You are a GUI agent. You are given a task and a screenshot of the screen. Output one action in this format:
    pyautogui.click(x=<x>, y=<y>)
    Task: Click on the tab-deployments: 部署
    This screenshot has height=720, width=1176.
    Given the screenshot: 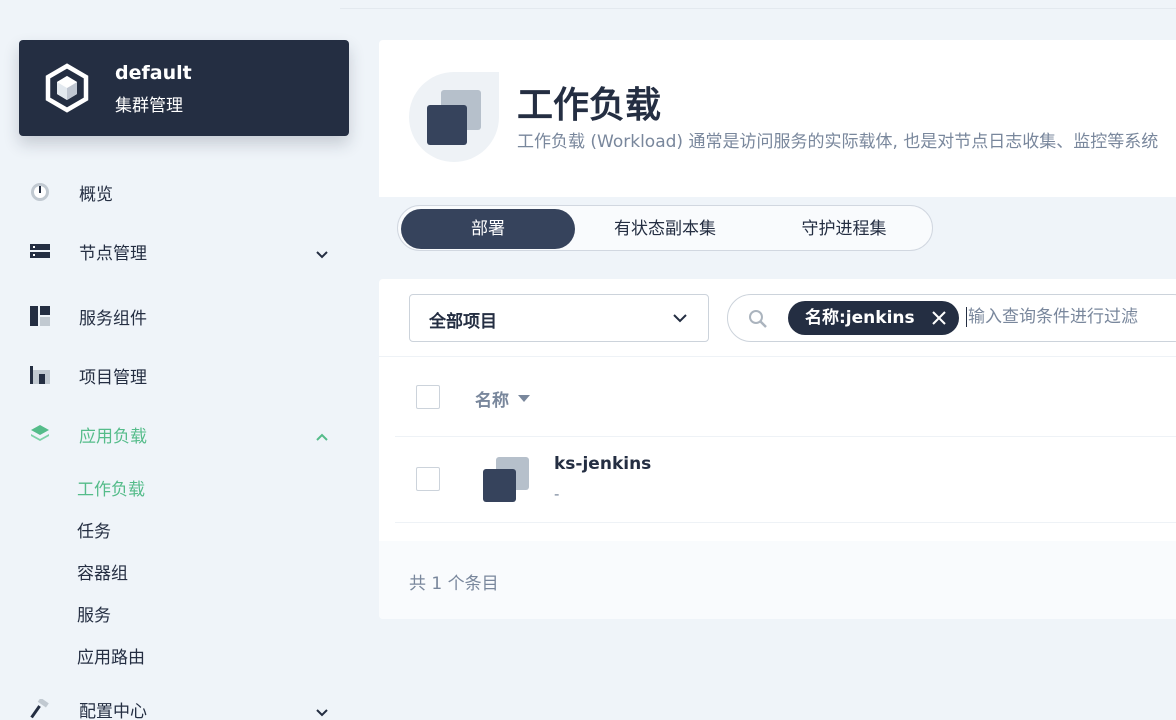 What is the action you would take?
    pyautogui.click(x=488, y=229)
    